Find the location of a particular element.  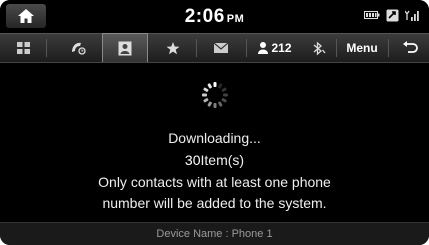

device-name: Device Name : Phone 1 is located at coordinates (214, 234).